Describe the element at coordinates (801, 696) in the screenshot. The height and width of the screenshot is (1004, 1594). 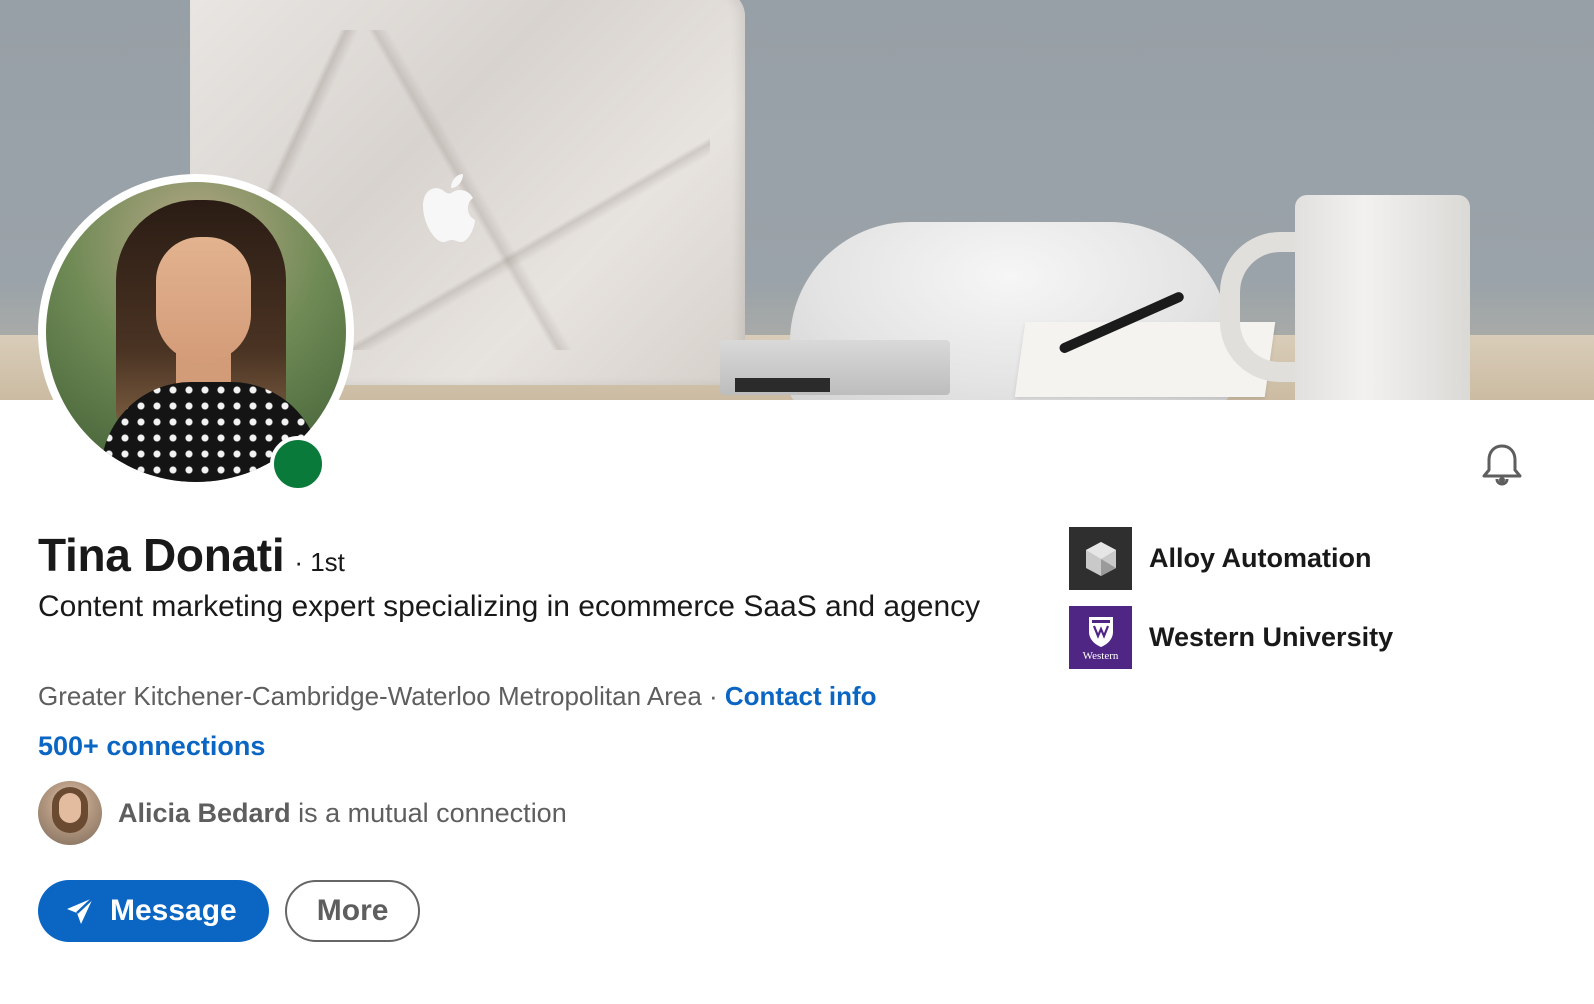
I see `contact-info-link: Contact info` at that location.